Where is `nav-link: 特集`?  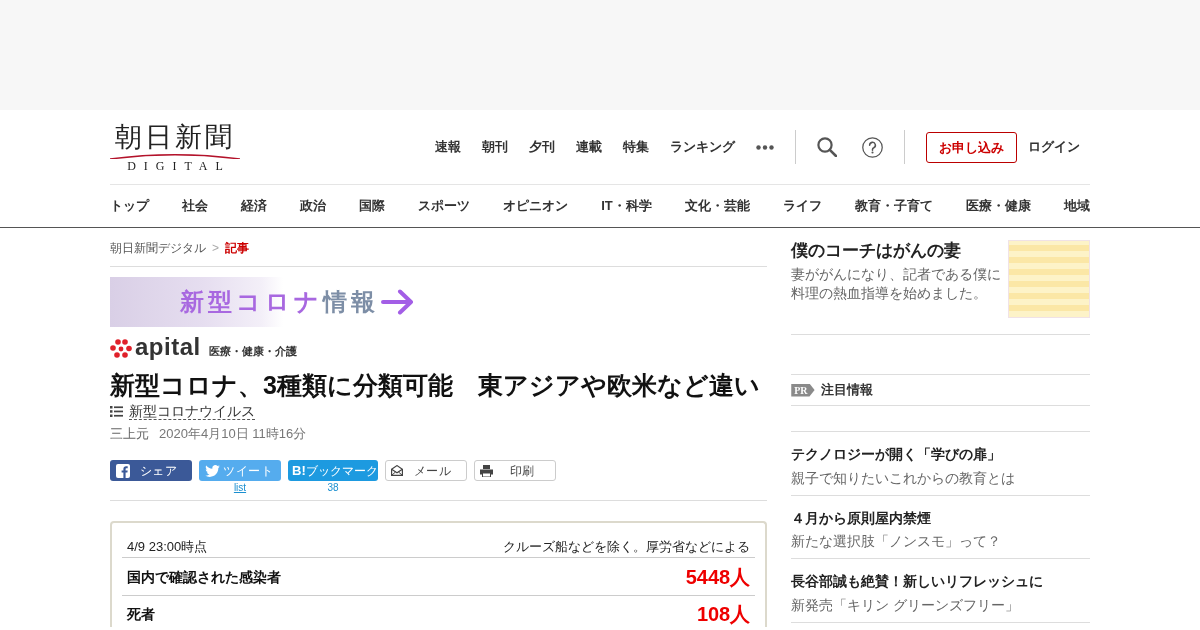
nav-link: 特集 is located at coordinates (636, 147).